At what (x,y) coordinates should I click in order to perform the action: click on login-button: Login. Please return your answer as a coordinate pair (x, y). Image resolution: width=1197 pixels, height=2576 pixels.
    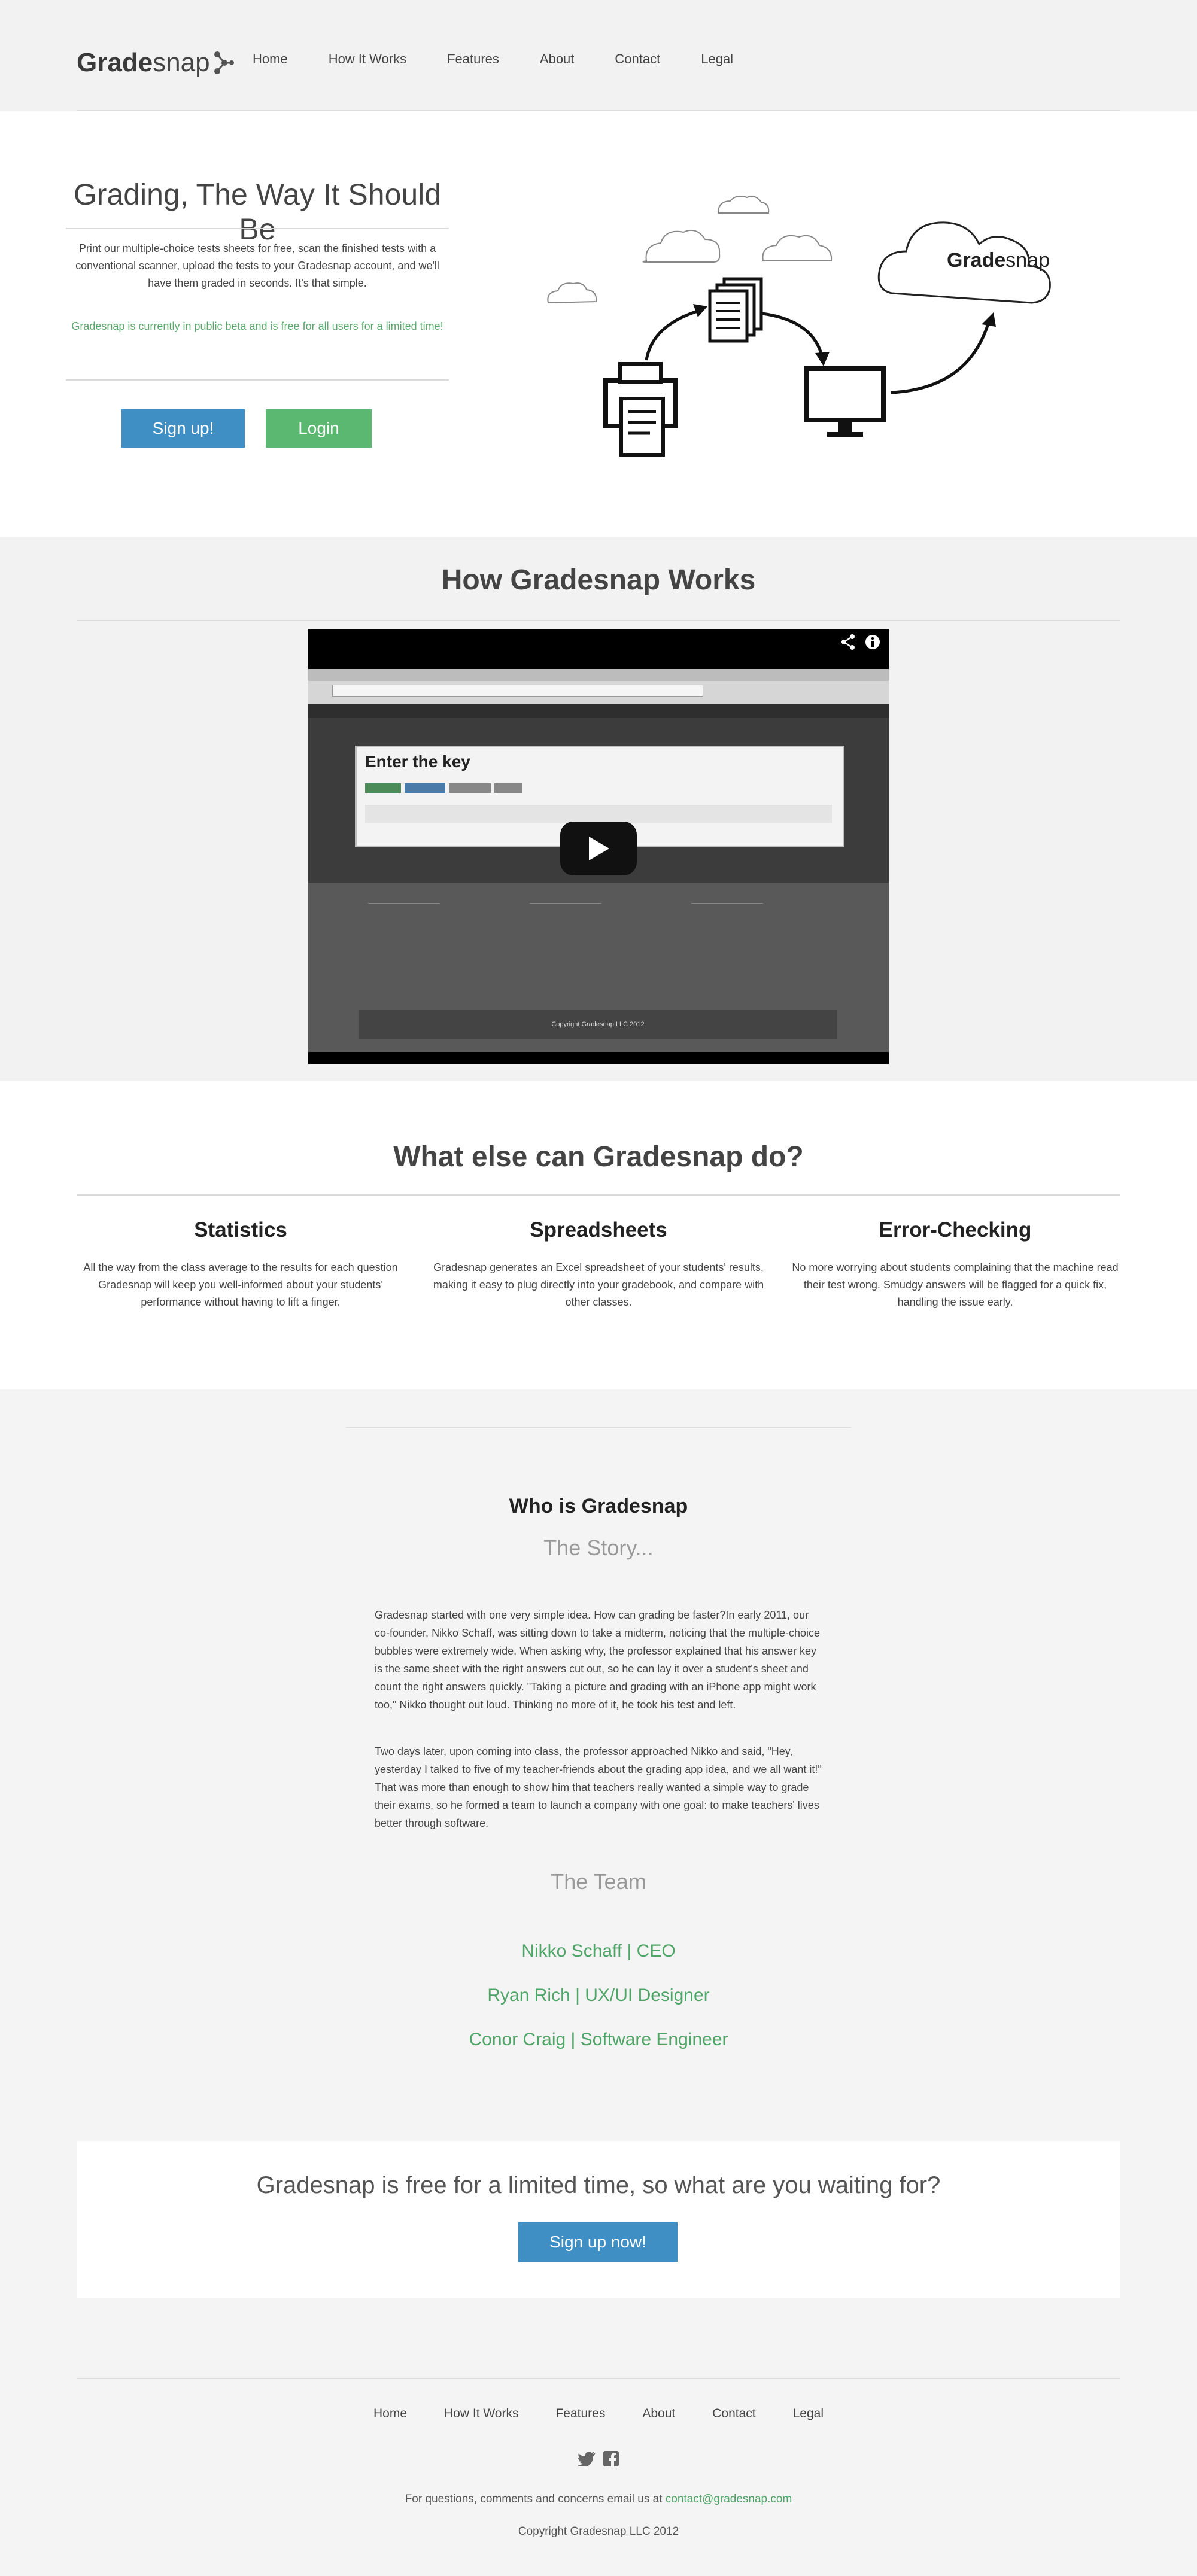
    Looking at the image, I should click on (319, 428).